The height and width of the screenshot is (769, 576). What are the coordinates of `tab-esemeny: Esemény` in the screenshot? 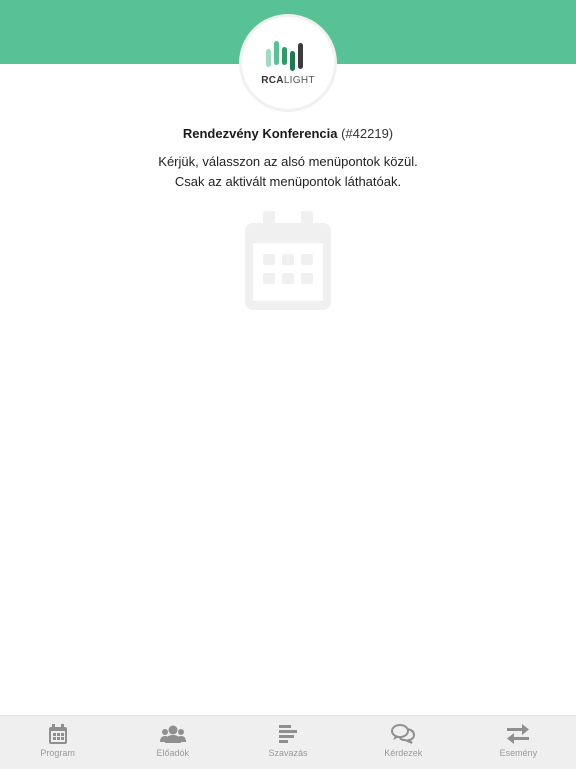 It's located at (518, 742).